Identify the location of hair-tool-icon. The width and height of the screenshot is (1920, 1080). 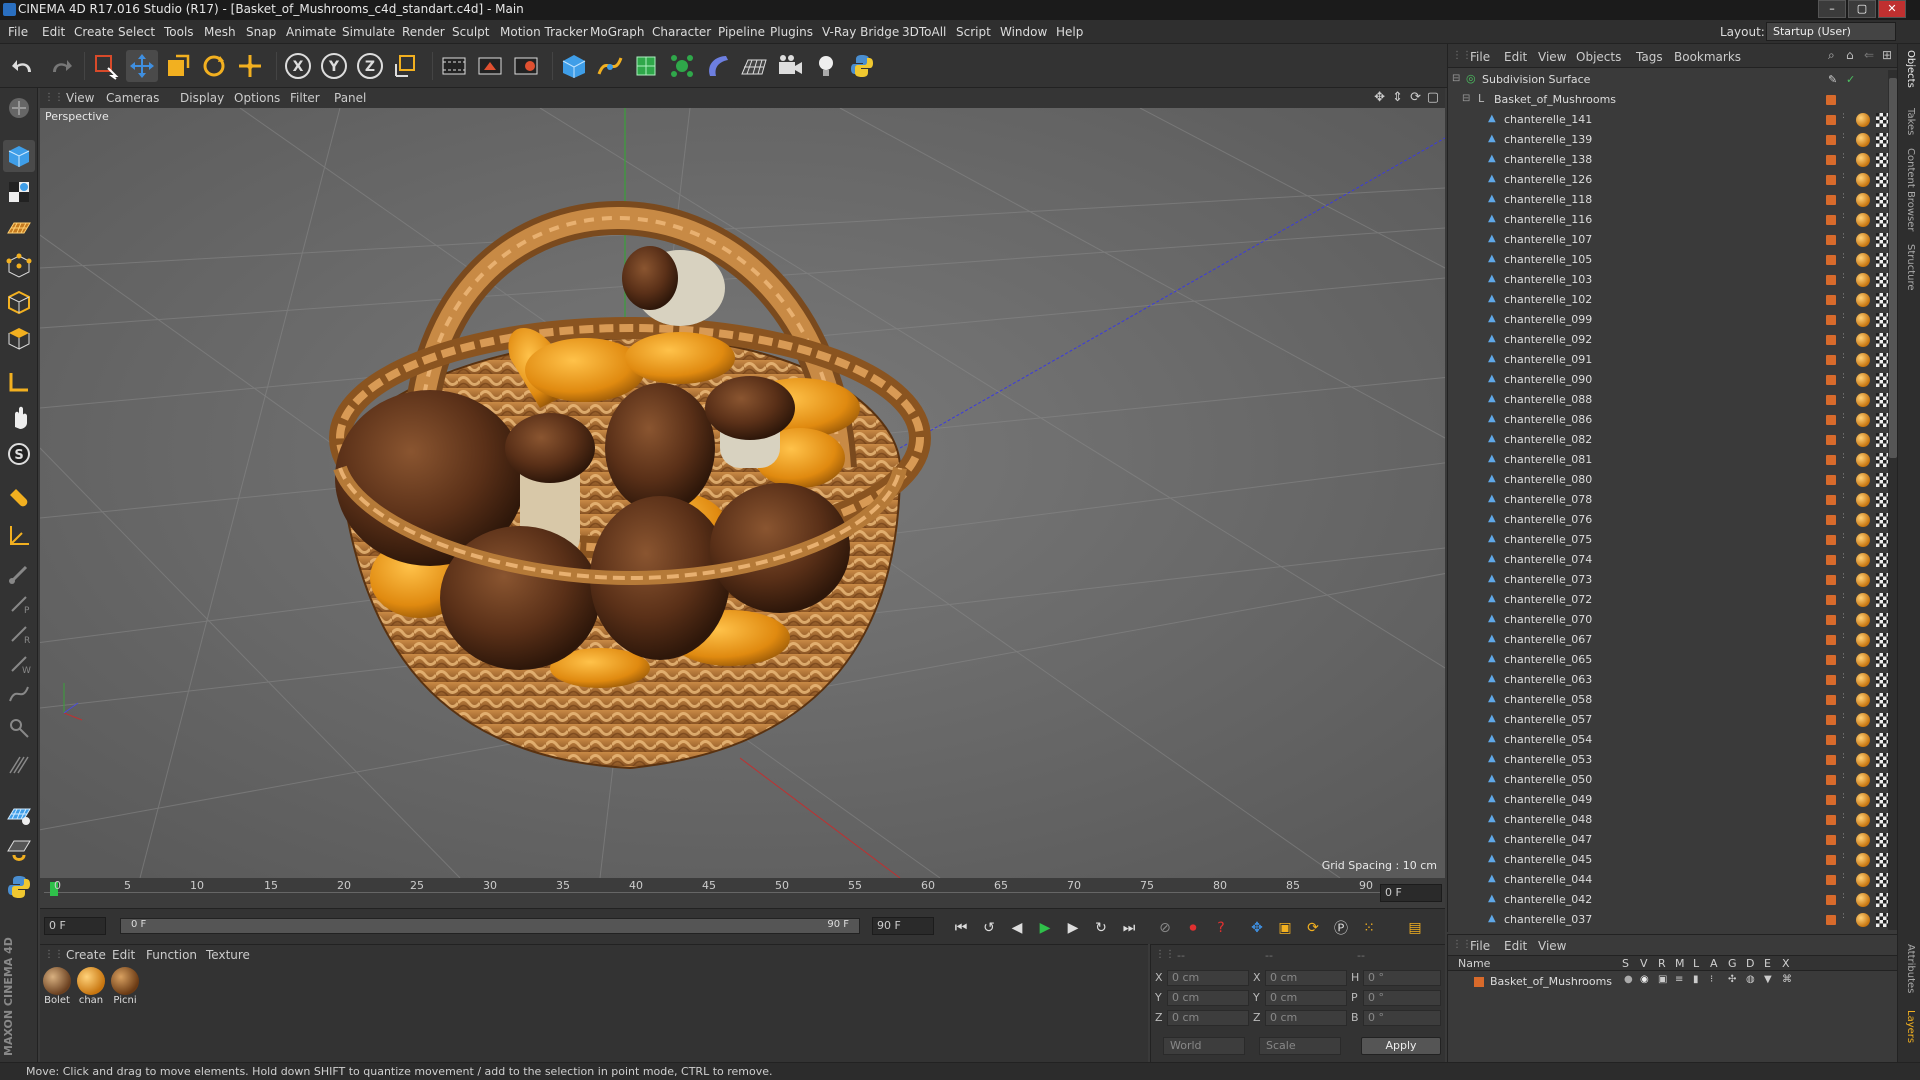
(19, 764).